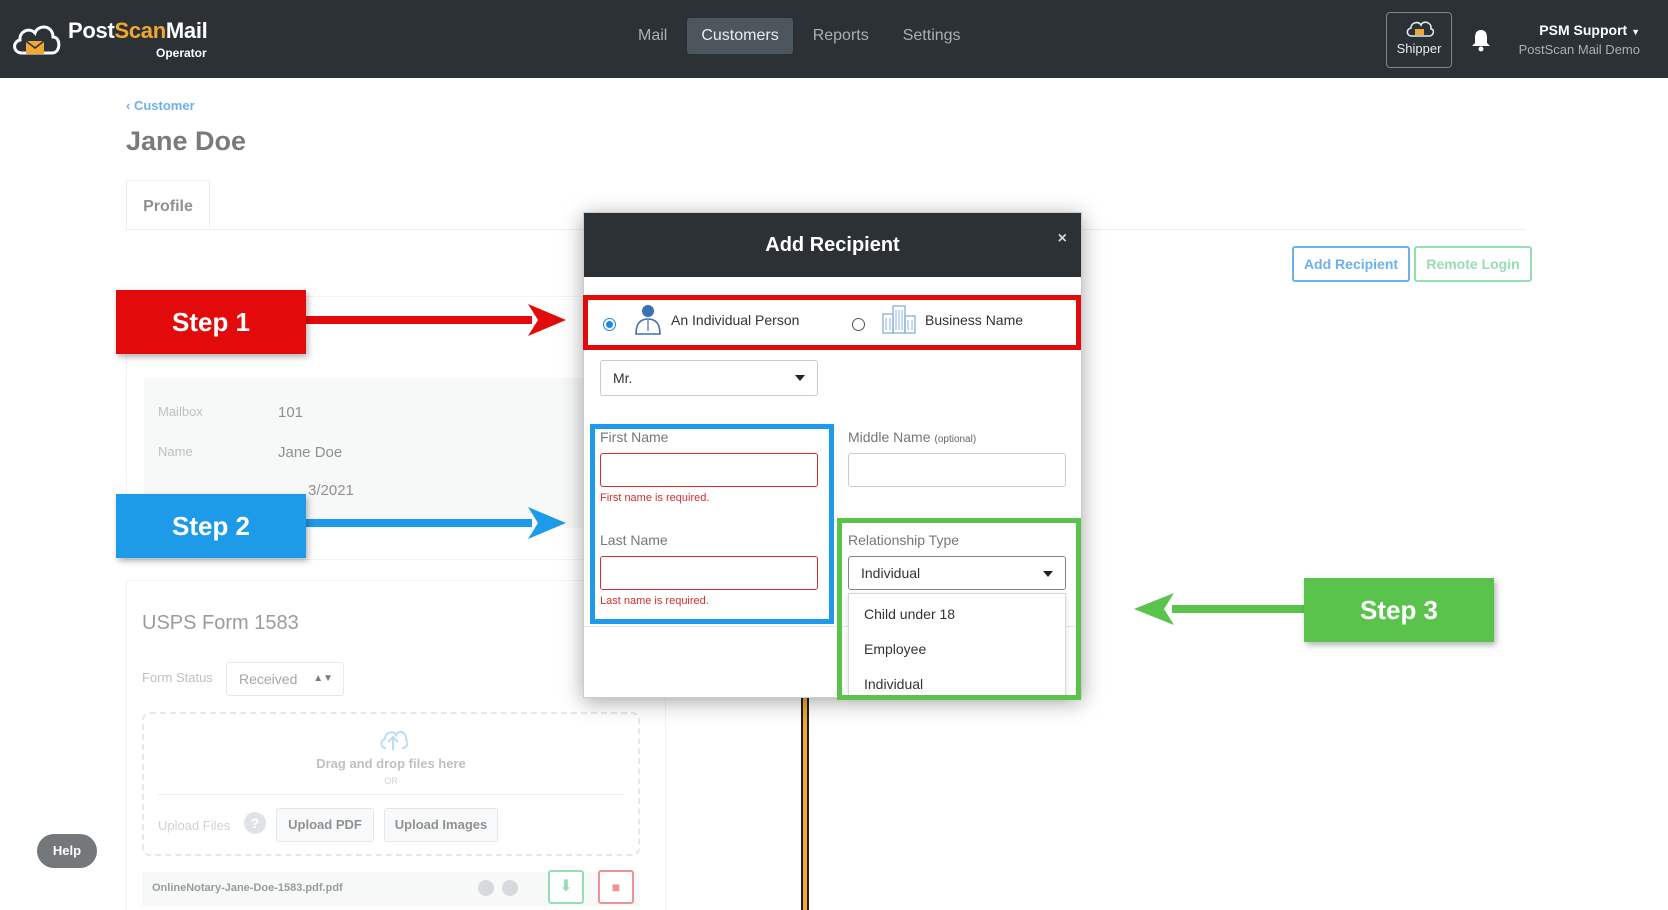 This screenshot has height=910, width=1668. Describe the element at coordinates (1585, 39) in the screenshot. I see `user-menu: PSM Support ▼ PostScan Mail Demo` at that location.